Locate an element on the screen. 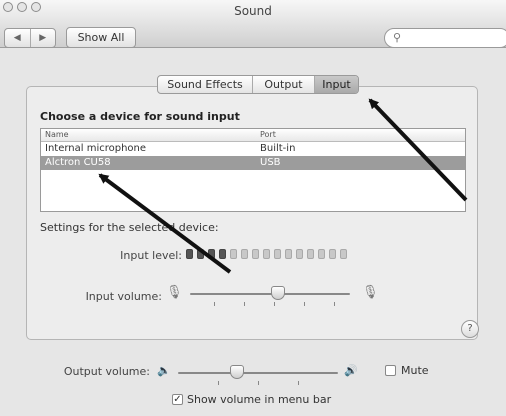 This screenshot has width=506, height=416. column-header-name: Name is located at coordinates (57, 135).